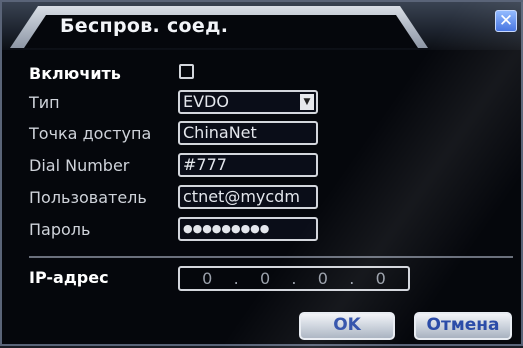  Describe the element at coordinates (60, 229) in the screenshot. I see `password-label: Пароль` at that location.